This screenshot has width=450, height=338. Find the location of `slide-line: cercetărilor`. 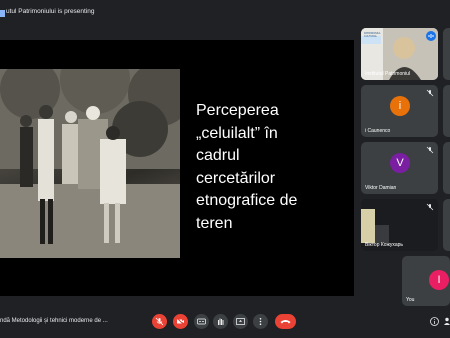

slide-line: cercetărilor is located at coordinates (236, 178).